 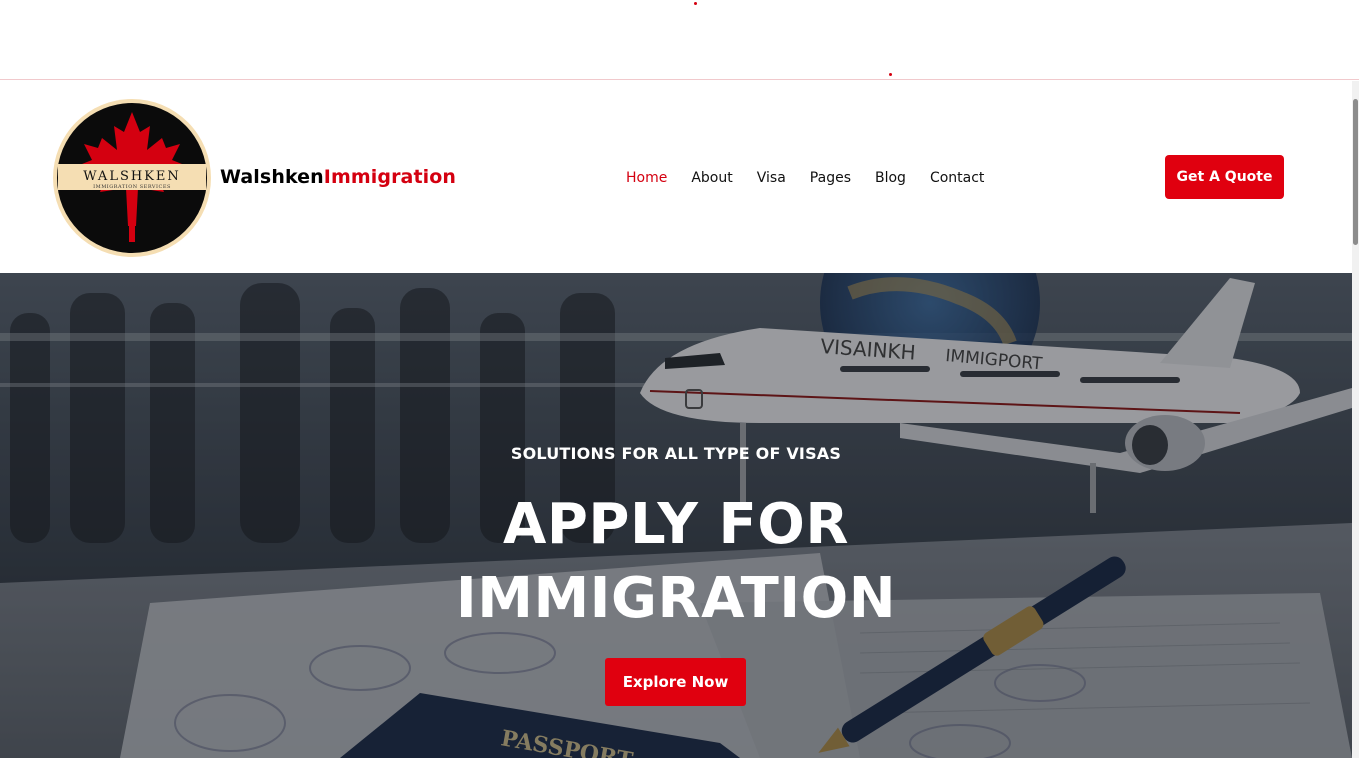 I want to click on logo-text-sub: IMMIGRATION SERVICES, so click(x=132, y=187).